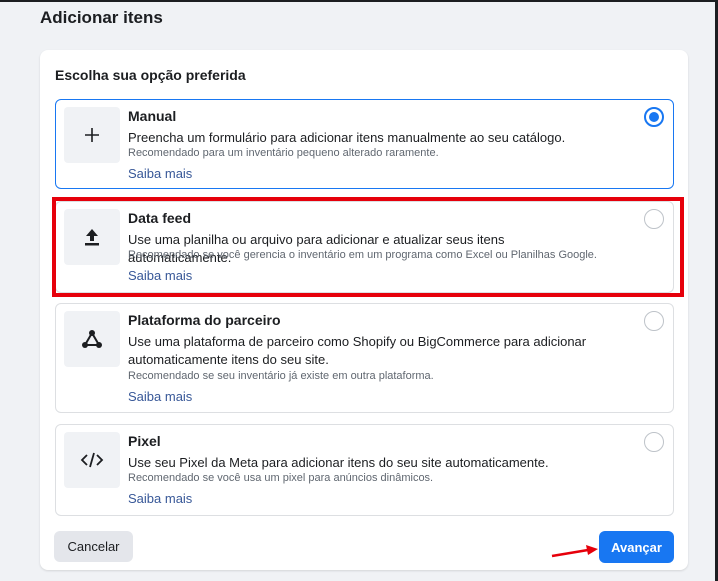 This screenshot has height=581, width=718. Describe the element at coordinates (359, 1) in the screenshot. I see `window-top-border` at that location.